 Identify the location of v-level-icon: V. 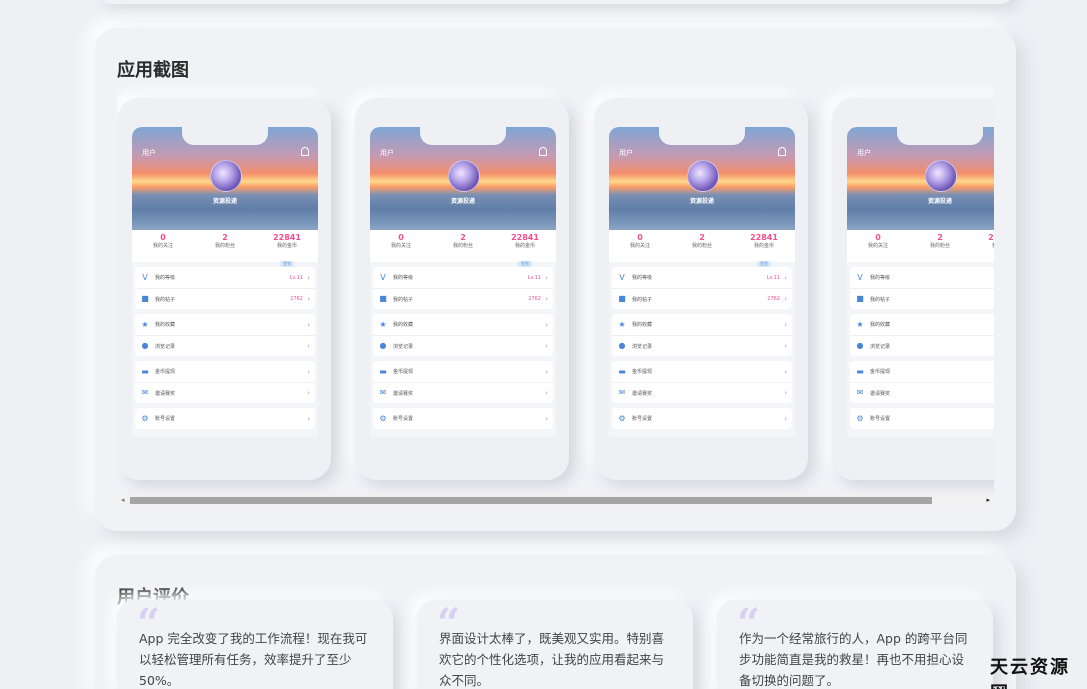
(383, 277).